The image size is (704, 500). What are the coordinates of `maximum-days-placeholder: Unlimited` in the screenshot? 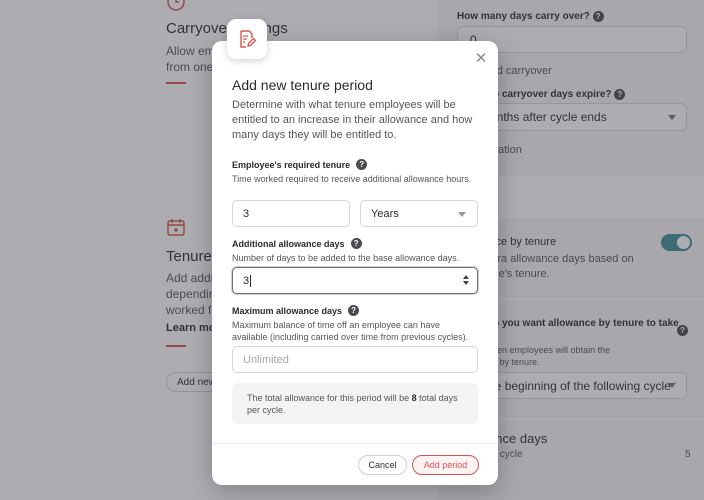 It's located at (266, 359).